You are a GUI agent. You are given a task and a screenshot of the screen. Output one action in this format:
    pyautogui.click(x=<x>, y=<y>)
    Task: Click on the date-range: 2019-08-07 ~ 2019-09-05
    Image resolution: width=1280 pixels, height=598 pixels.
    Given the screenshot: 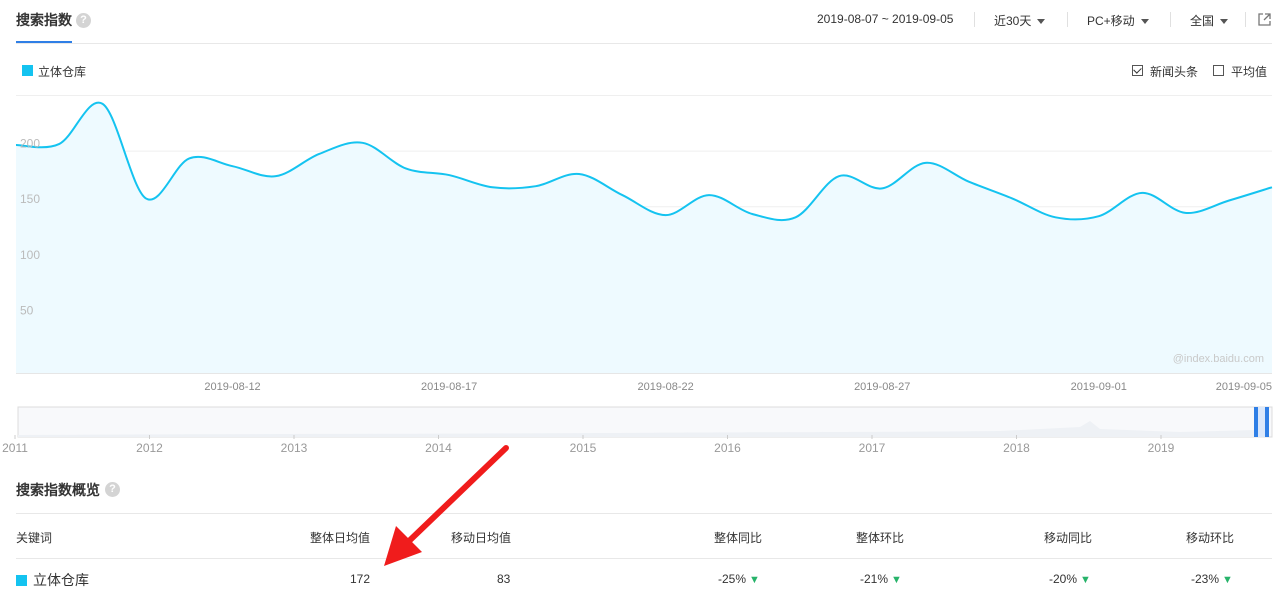 What is the action you would take?
    pyautogui.click(x=885, y=19)
    